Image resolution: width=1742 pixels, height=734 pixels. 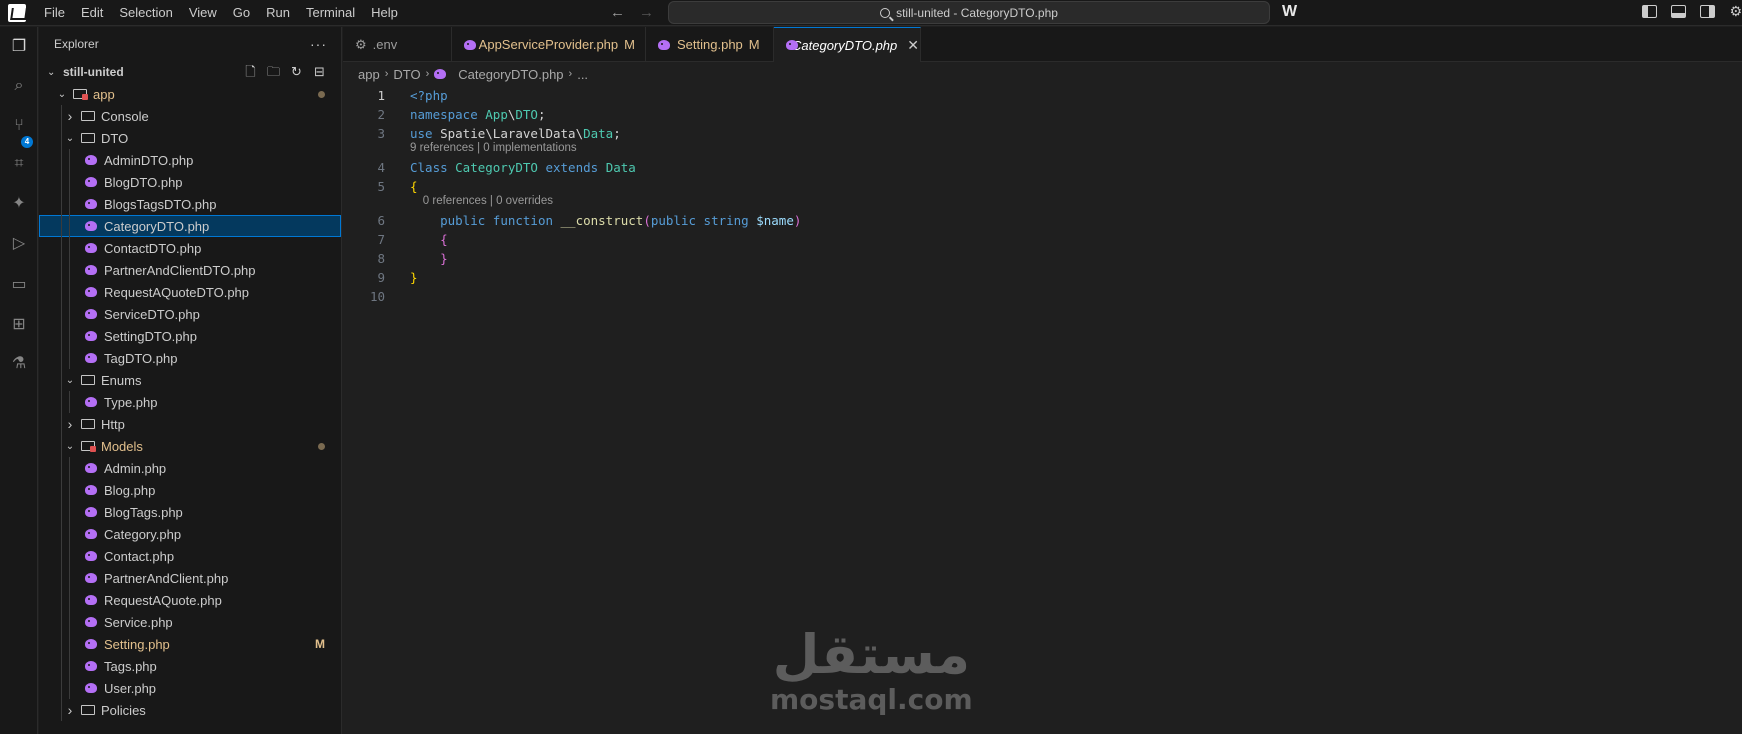 I want to click on tab-label: .env, so click(x=385, y=44).